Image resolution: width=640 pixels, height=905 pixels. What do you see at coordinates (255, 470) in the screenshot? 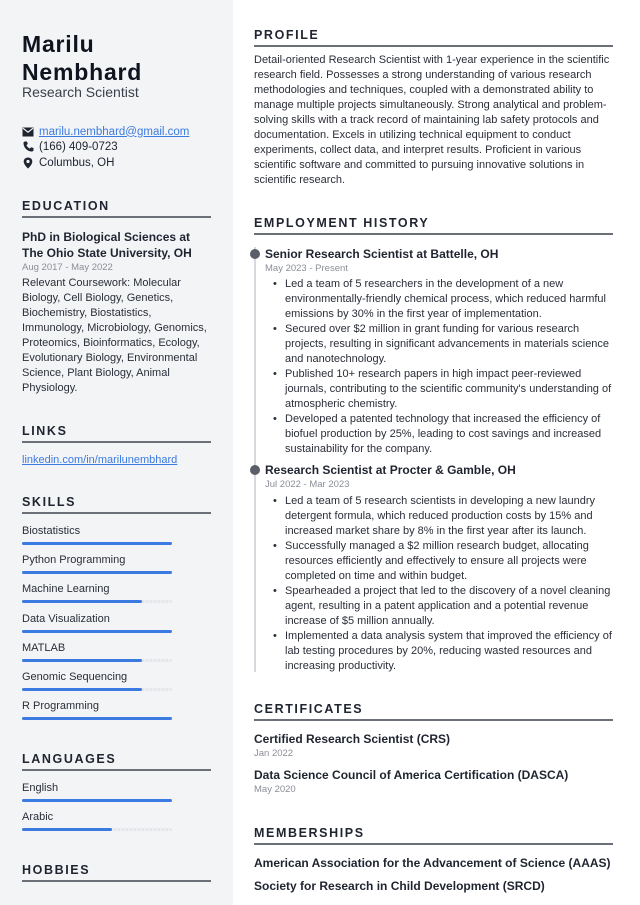
I see `job-2-dot` at bounding box center [255, 470].